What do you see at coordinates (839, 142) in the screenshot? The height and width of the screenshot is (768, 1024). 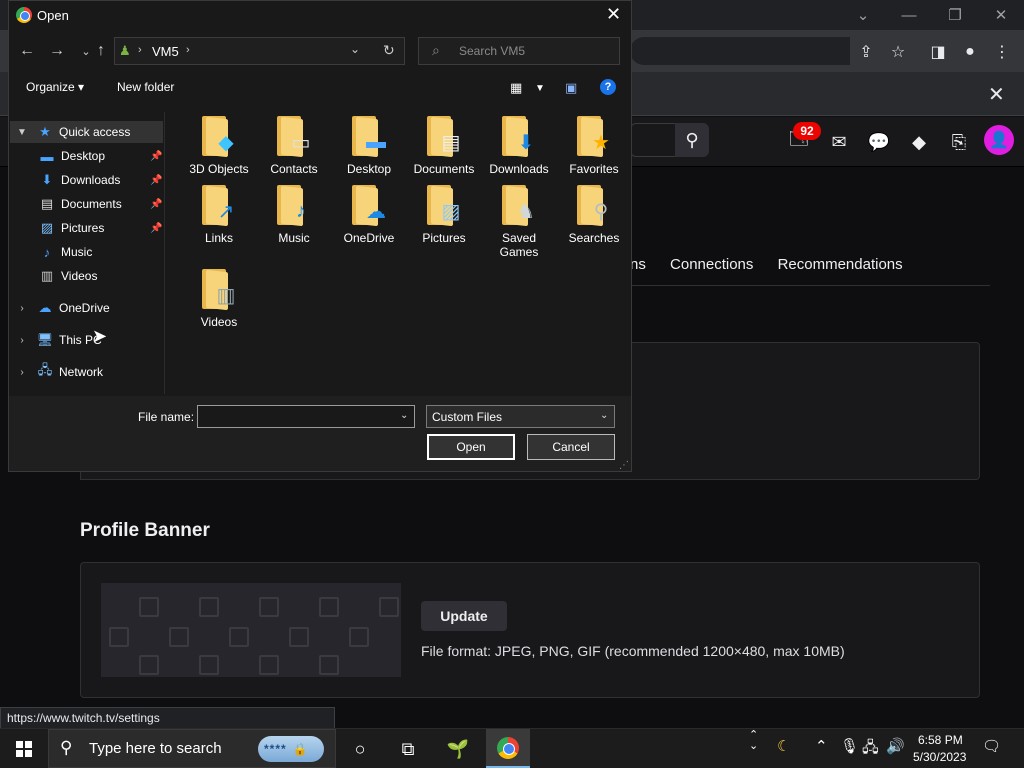 I see `inbox-icon: ✉` at bounding box center [839, 142].